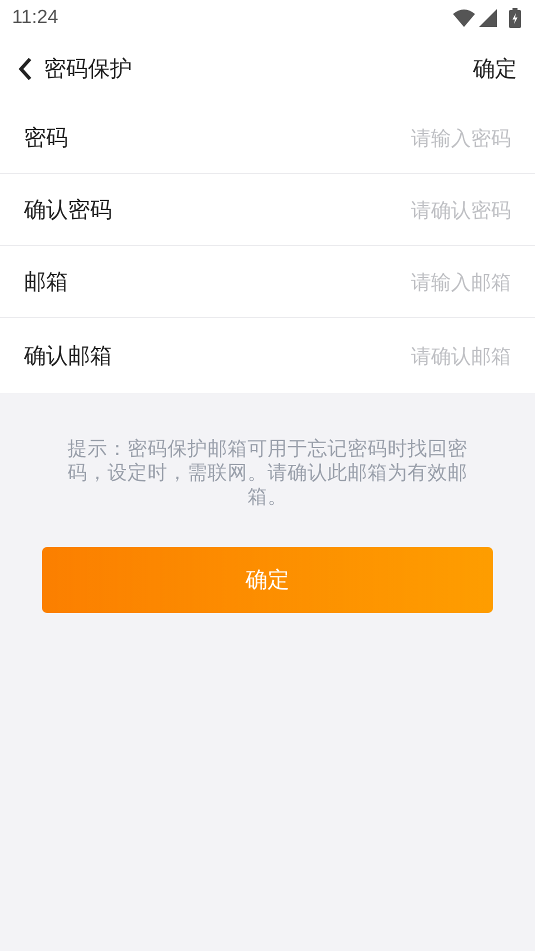  Describe the element at coordinates (46, 138) in the screenshot. I see `field-label: 密码` at that location.